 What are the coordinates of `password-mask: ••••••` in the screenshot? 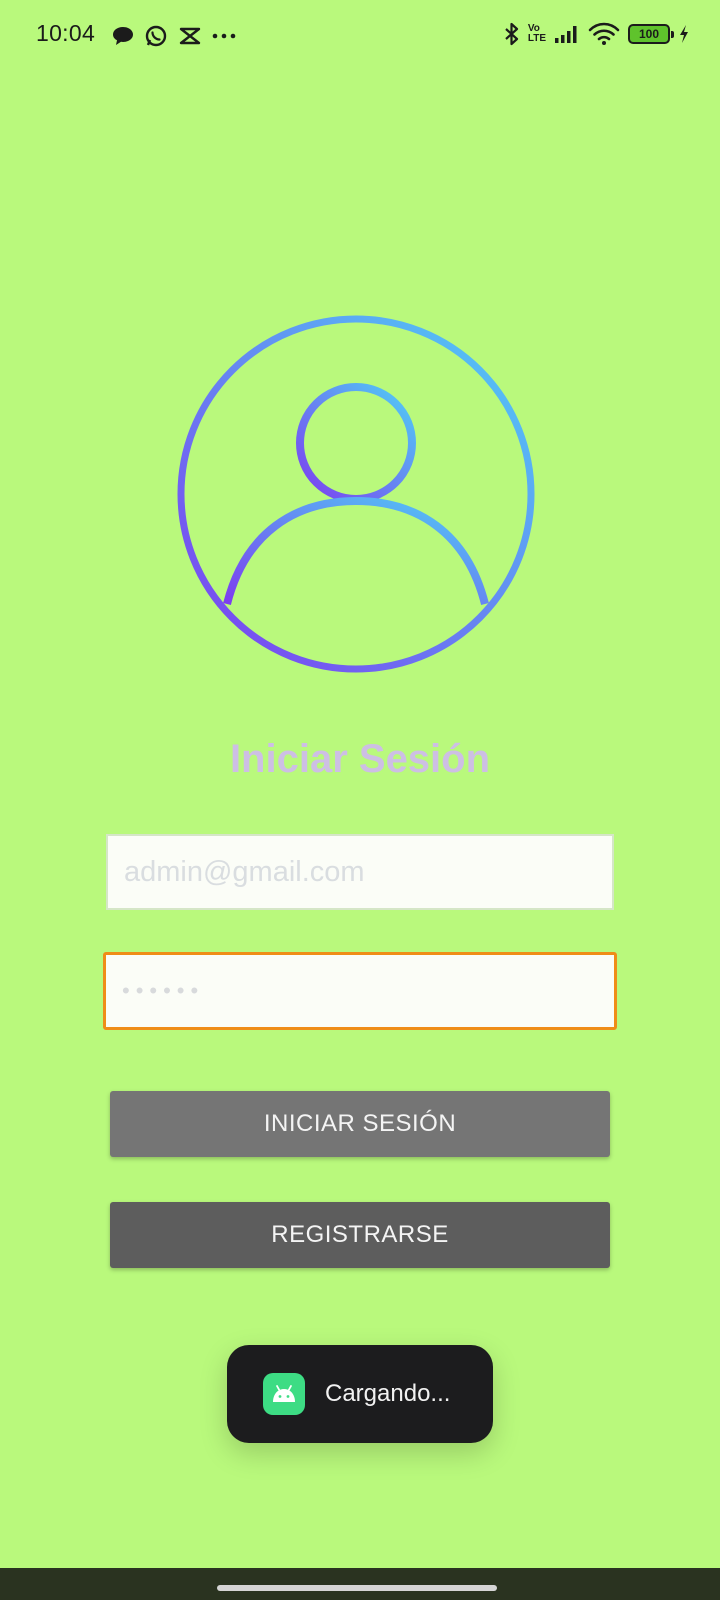 It's located at (163, 990).